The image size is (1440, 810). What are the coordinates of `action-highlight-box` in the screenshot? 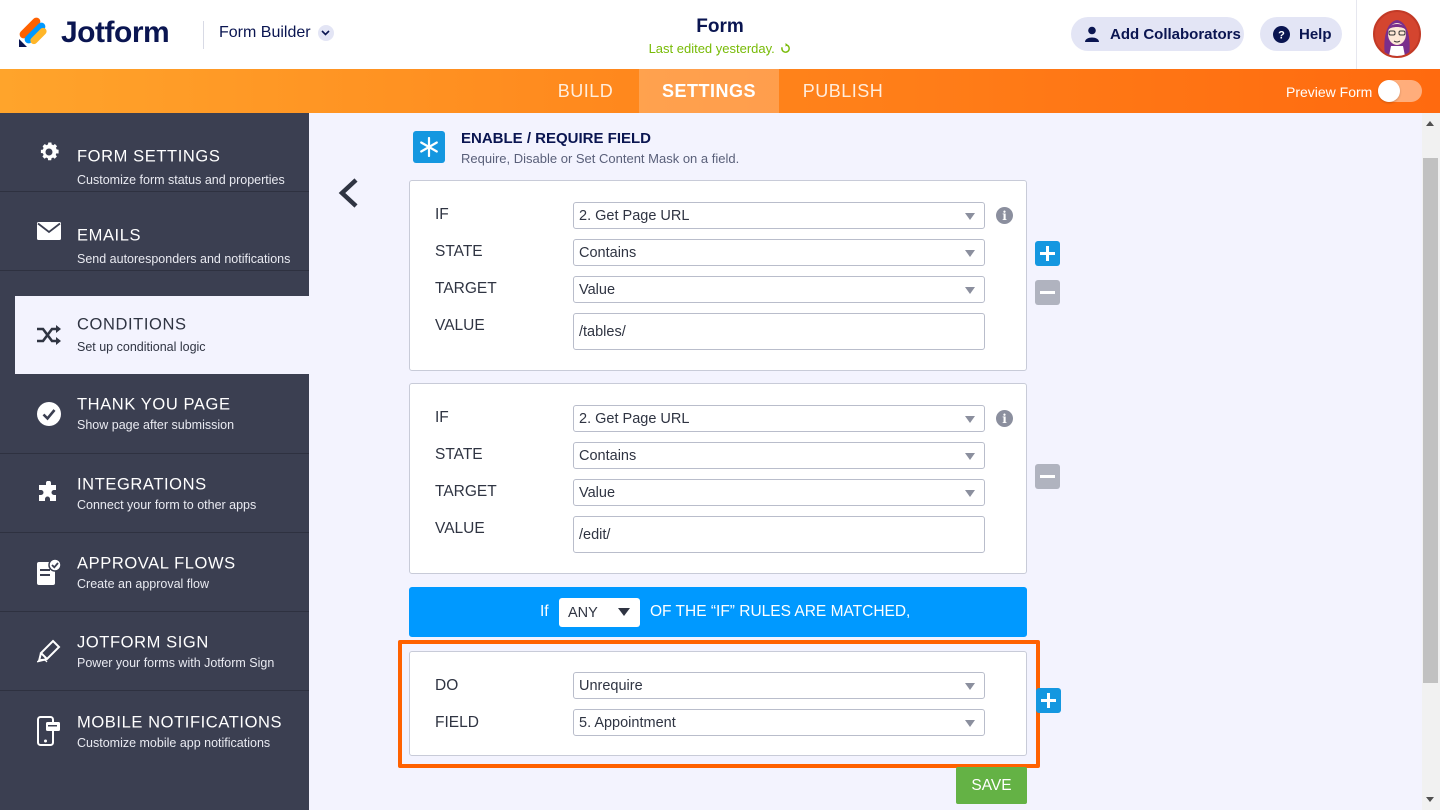 It's located at (719, 704).